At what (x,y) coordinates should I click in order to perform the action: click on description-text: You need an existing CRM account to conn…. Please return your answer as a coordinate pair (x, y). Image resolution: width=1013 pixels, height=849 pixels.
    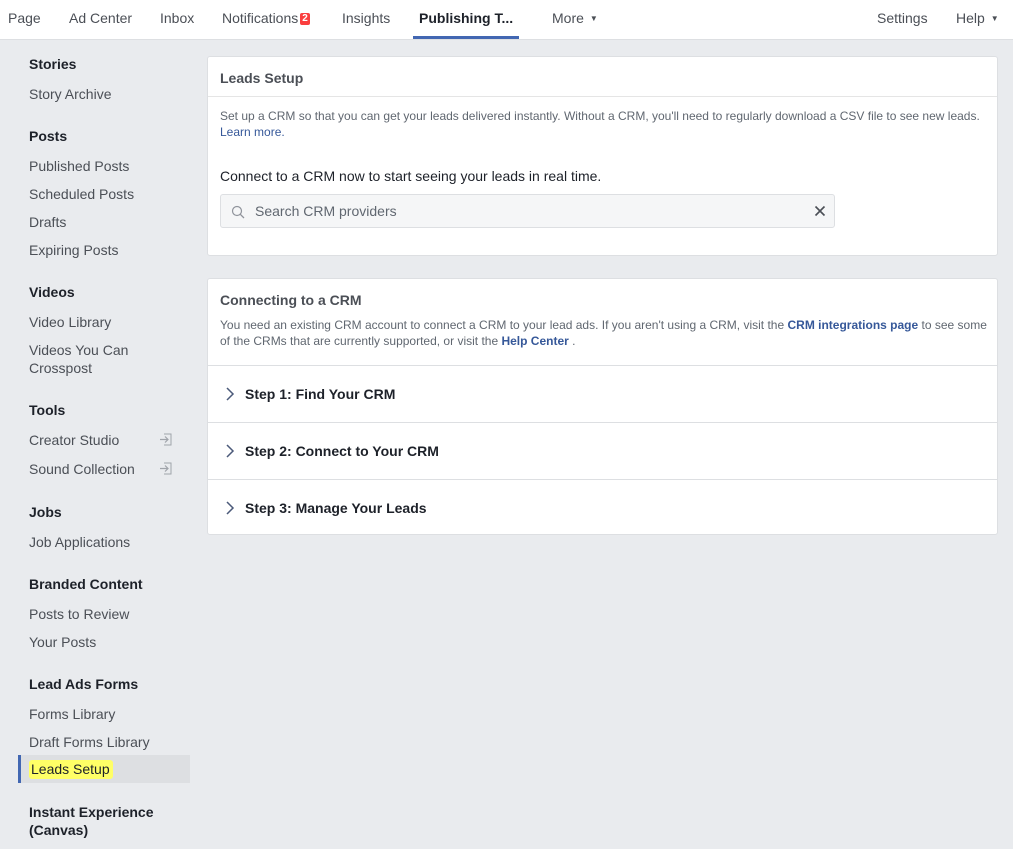
    Looking at the image, I should click on (504, 325).